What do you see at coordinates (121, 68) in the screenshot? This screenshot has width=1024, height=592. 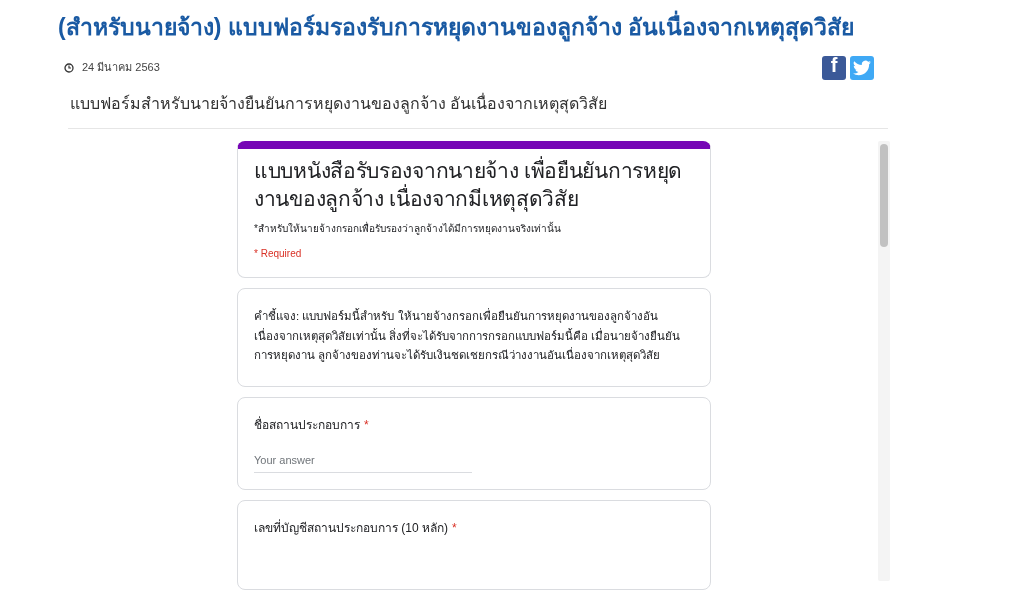 I see `article-date: 24 มีนาคม 2563` at bounding box center [121, 68].